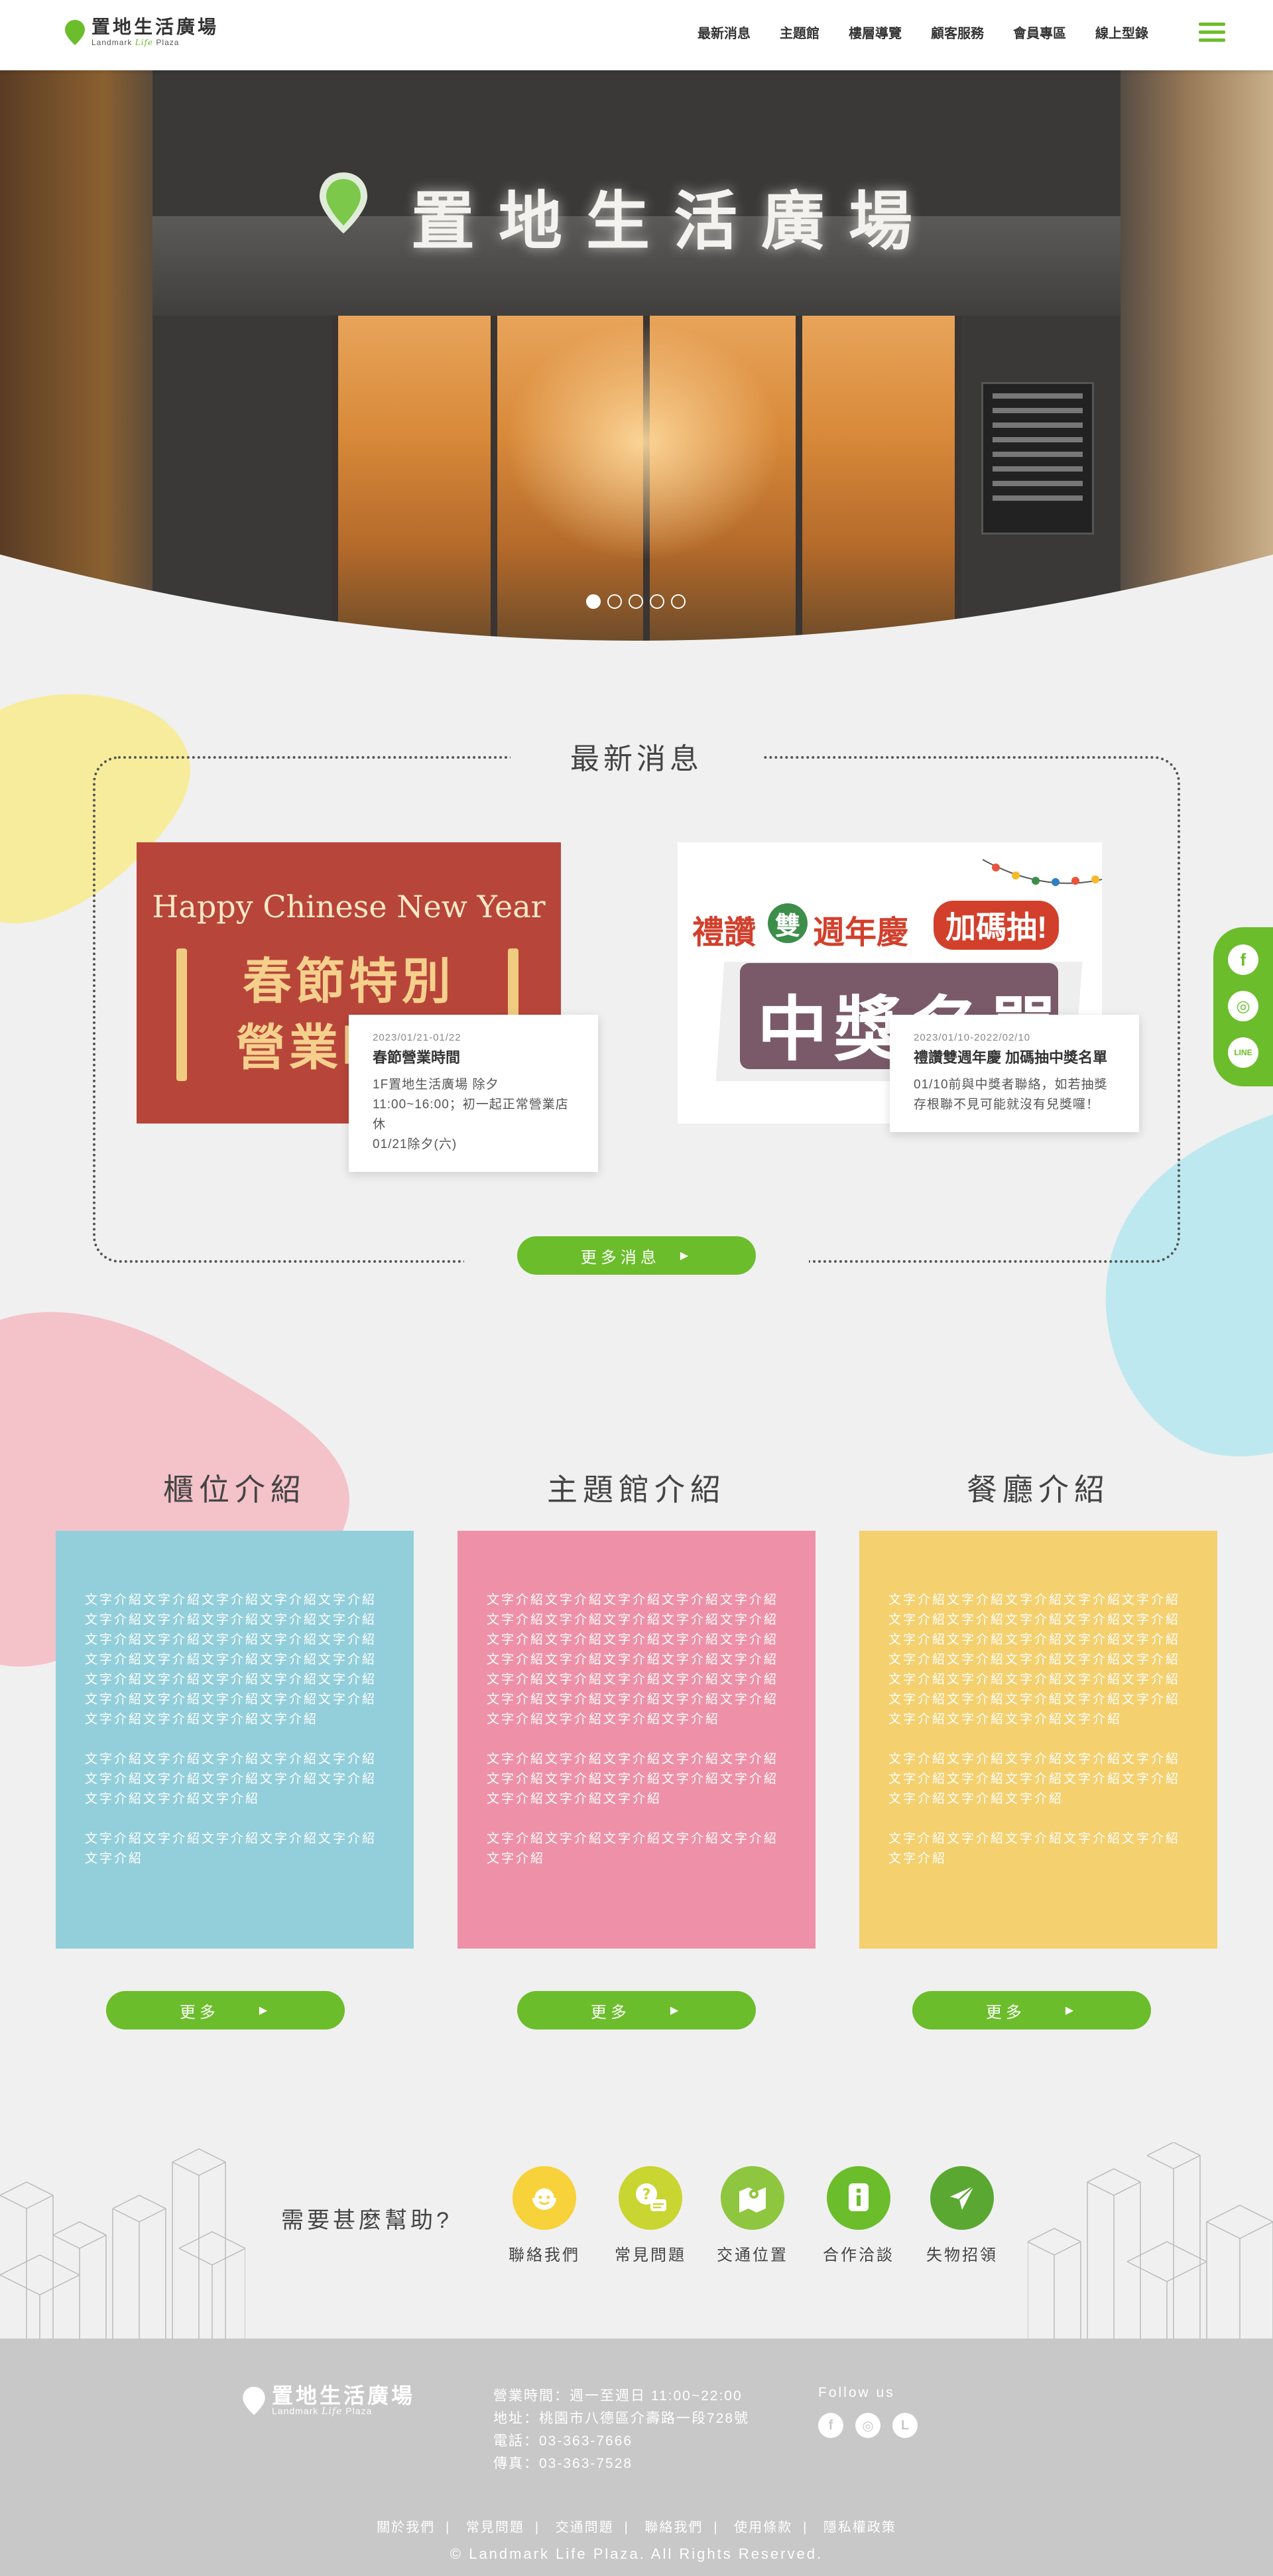 Image resolution: width=1273 pixels, height=2576 pixels. What do you see at coordinates (752, 2198) in the screenshot?
I see `map-icon` at bounding box center [752, 2198].